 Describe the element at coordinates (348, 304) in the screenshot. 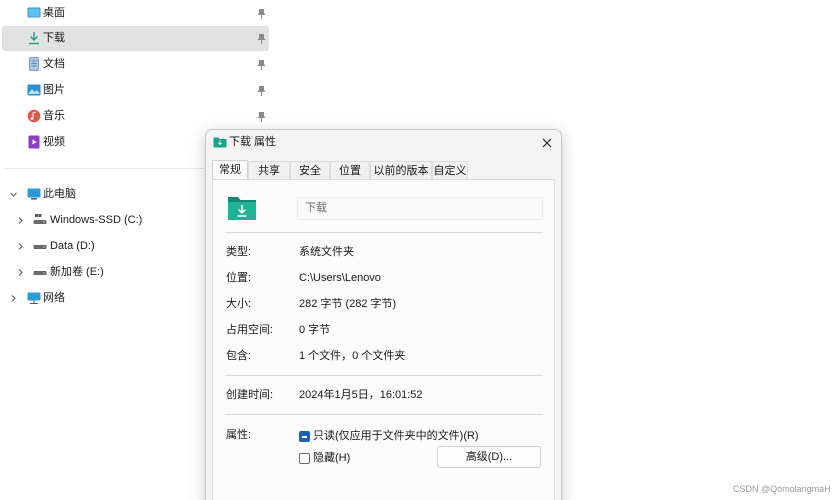

I see `size-value: 282 字节 (282 字节)` at that location.